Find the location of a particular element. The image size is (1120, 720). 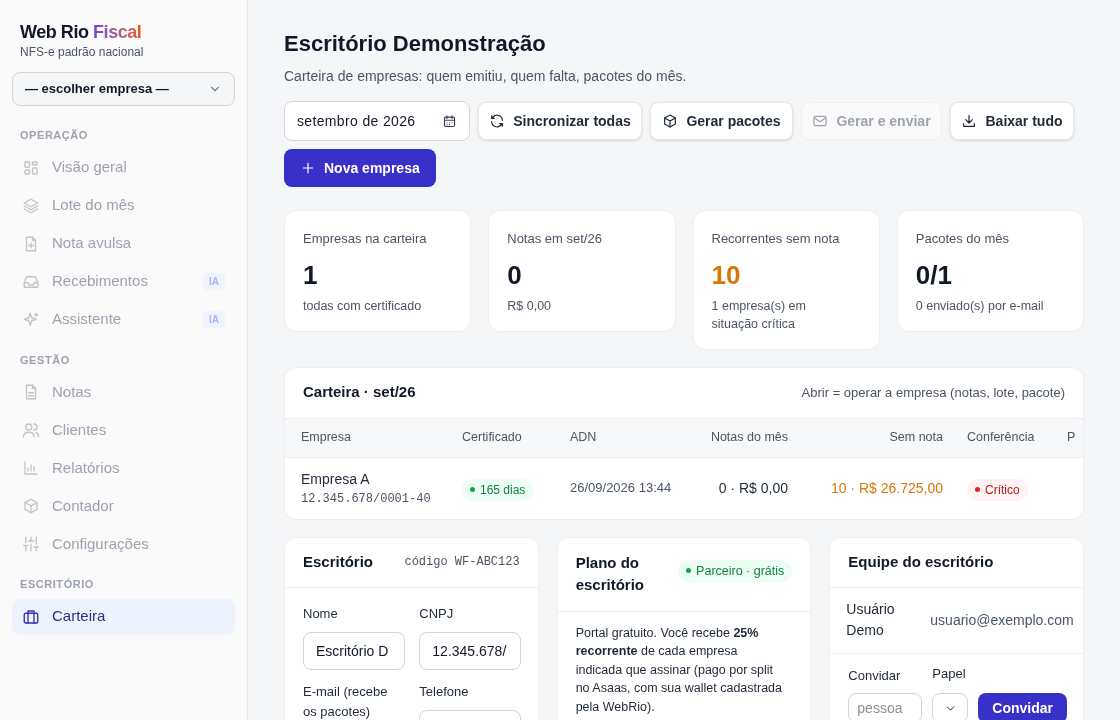

sidebar-item: Nota avulsa is located at coordinates (123, 243).